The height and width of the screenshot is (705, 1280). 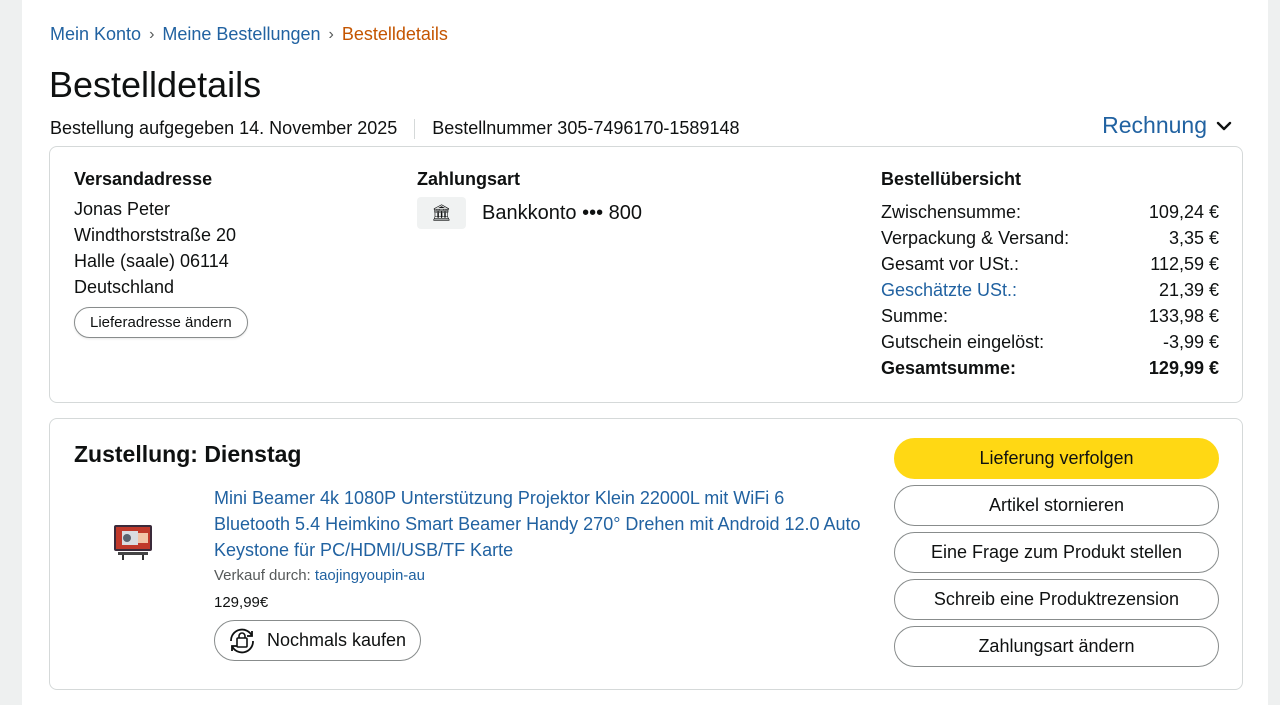 I want to click on summary-row: Gutschein eingelöst: -3,99 €, so click(x=1050, y=342).